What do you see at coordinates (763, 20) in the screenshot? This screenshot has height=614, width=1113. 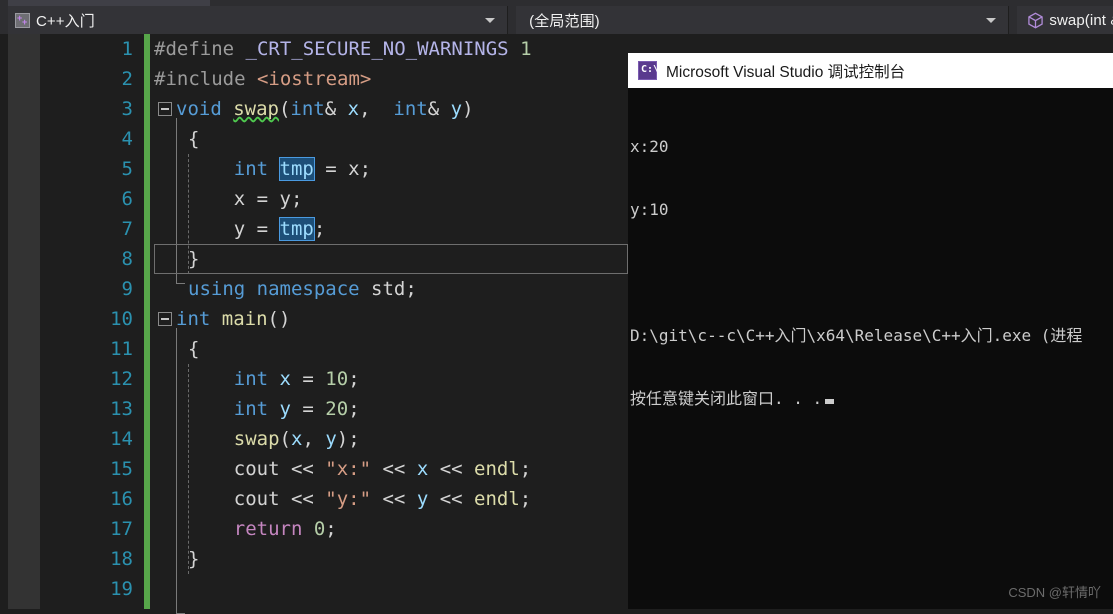 I see `scope-dropdown: (全局范围)` at bounding box center [763, 20].